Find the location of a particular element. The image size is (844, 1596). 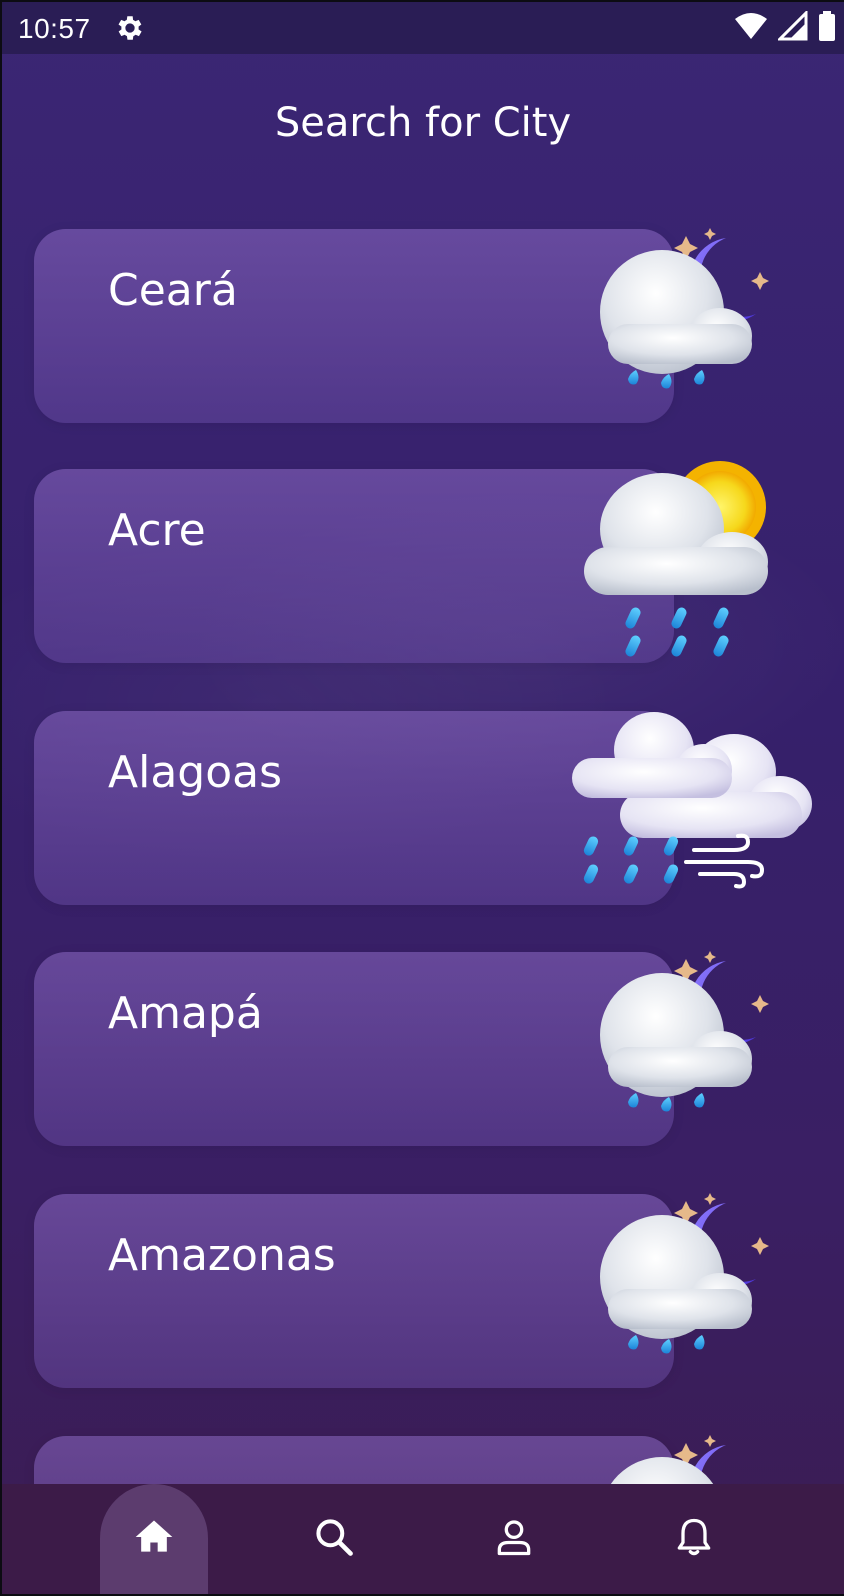

profile-icon is located at coordinates (514, 1539).